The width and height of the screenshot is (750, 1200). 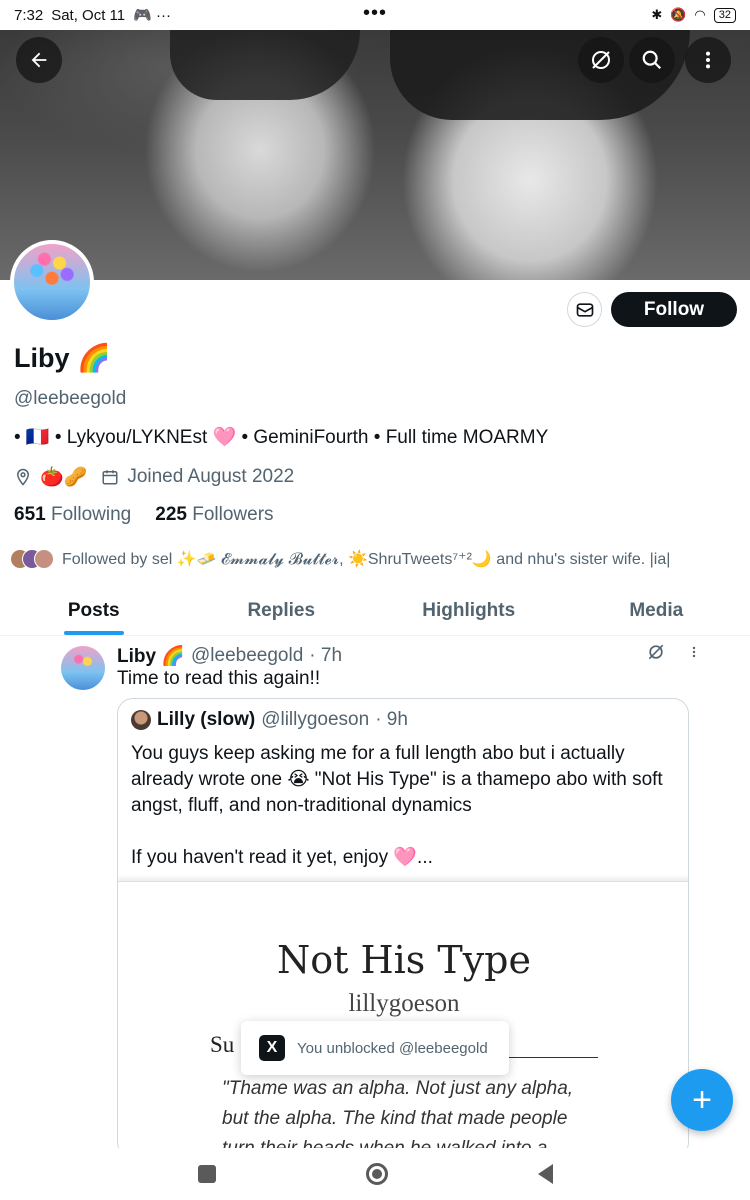 I want to click on image-summary-label: Su, so click(x=222, y=1044).